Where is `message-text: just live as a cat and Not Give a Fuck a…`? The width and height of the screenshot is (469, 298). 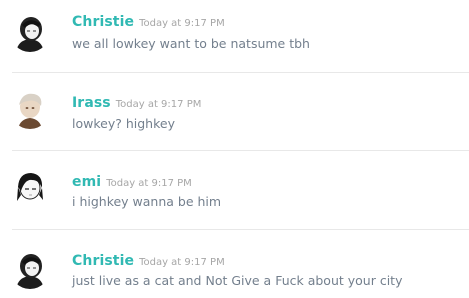
message-text: just live as a cat and Not Give a Fuck a… is located at coordinates (237, 280).